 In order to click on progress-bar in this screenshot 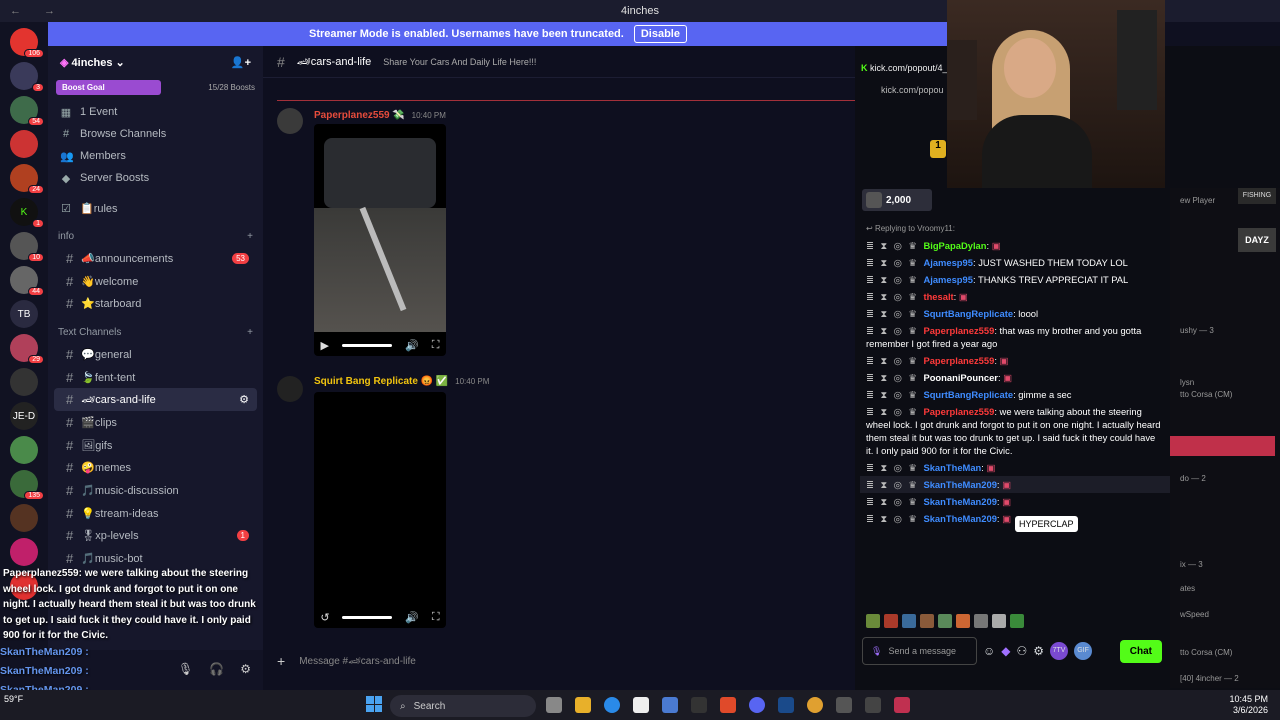, I will do `click(367, 345)`.